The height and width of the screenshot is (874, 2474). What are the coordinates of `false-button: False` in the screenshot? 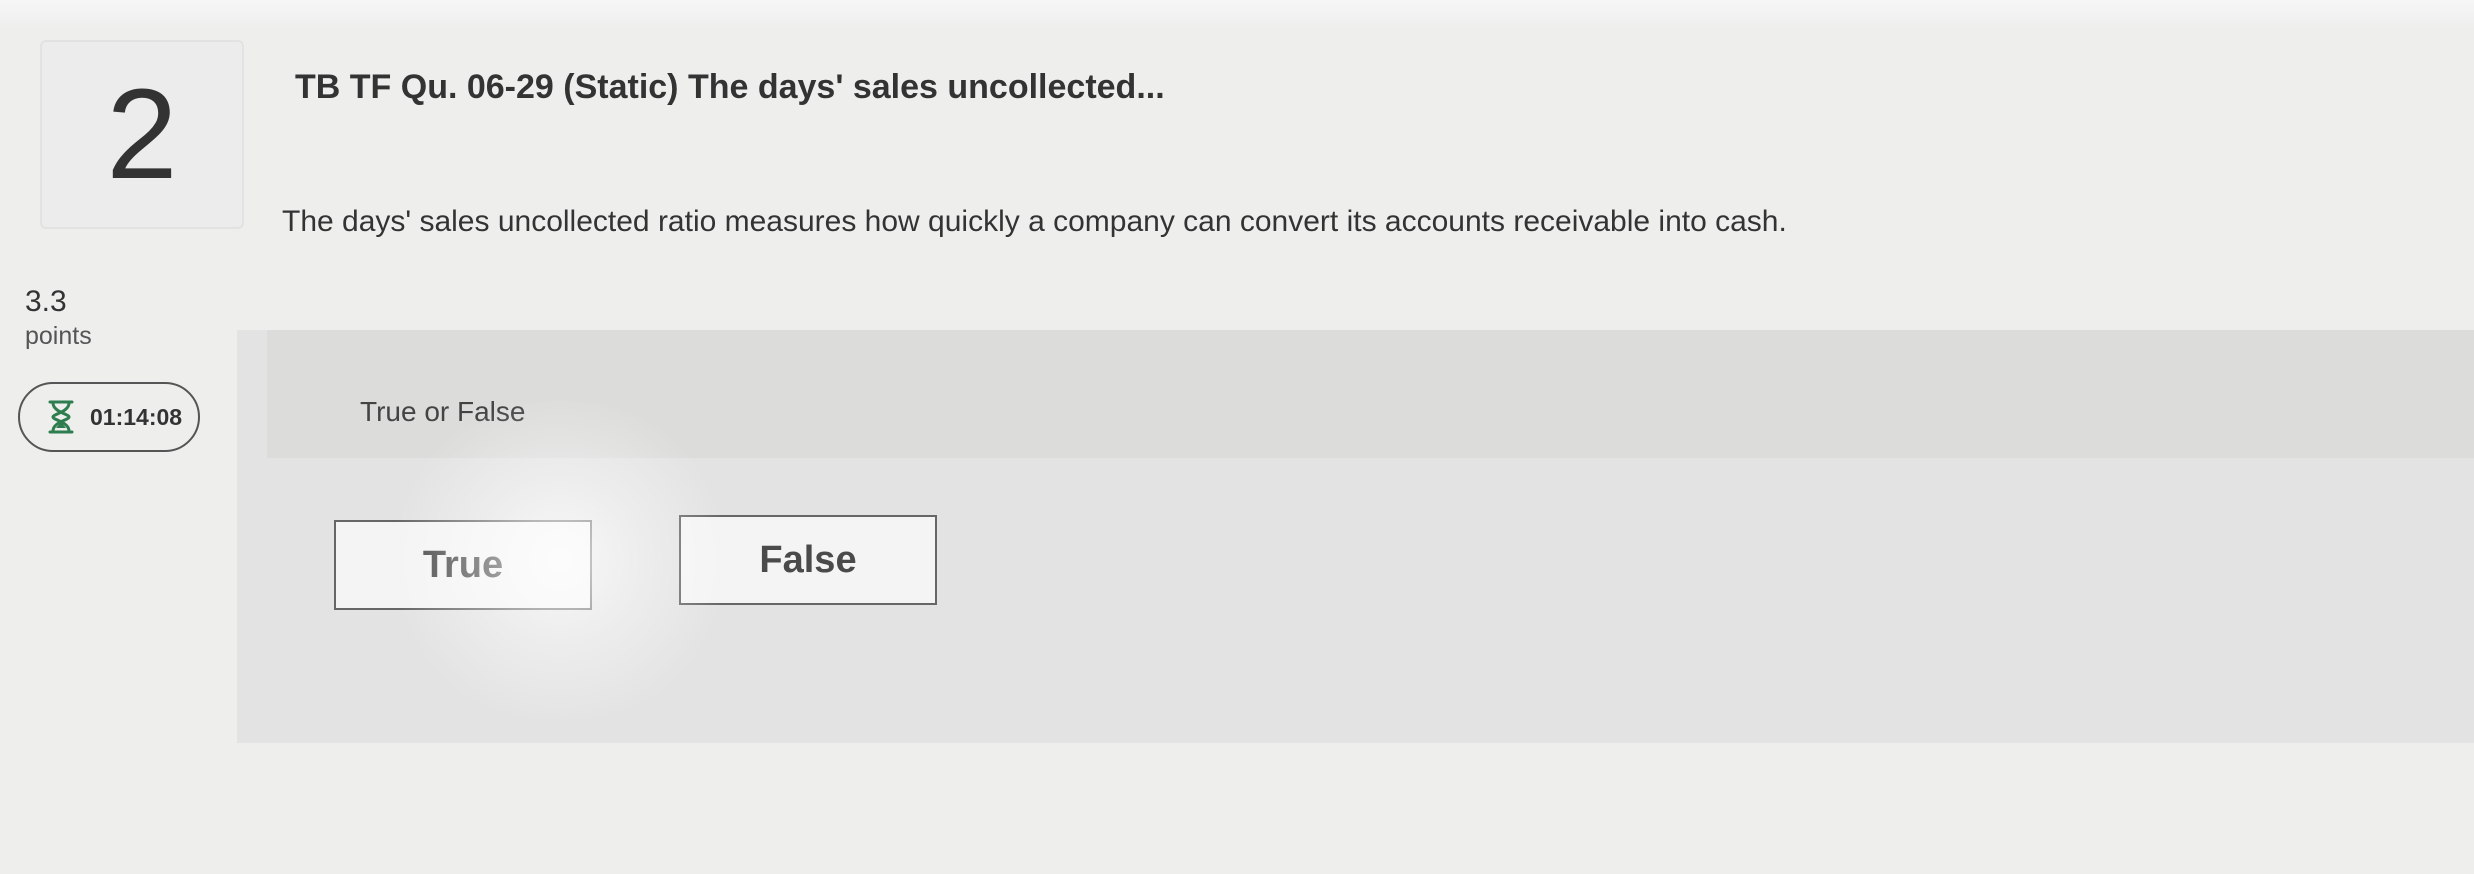 It's located at (808, 560).